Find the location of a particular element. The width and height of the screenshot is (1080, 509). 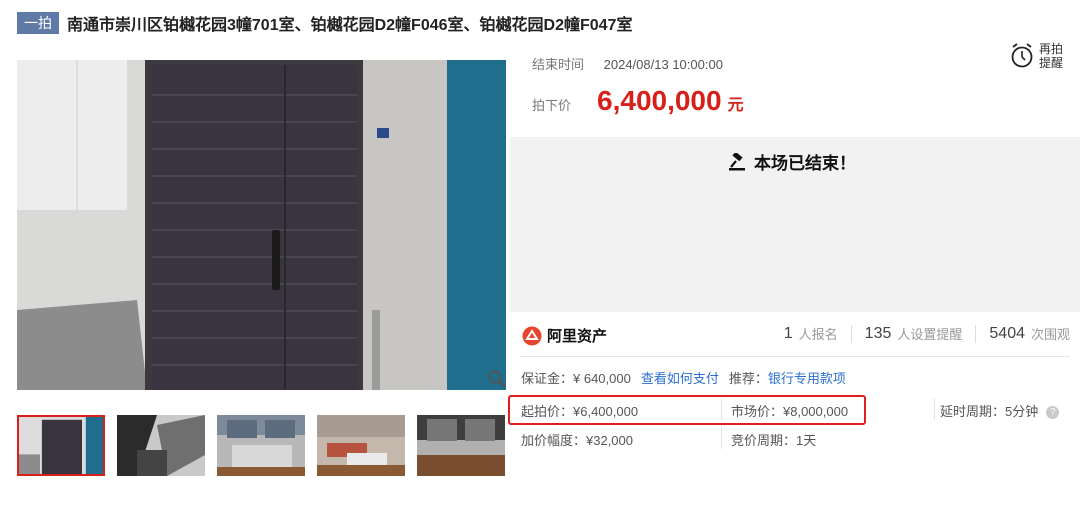

auction-status: 本场已结束！ is located at coordinates (792, 161).